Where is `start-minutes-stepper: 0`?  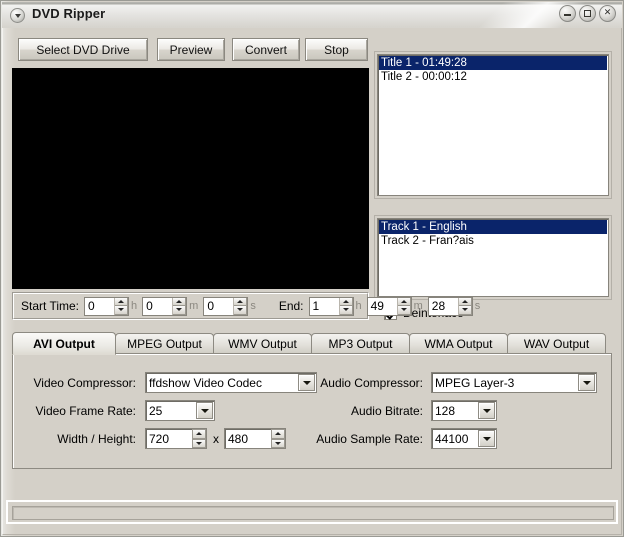 start-minutes-stepper: 0 is located at coordinates (165, 306).